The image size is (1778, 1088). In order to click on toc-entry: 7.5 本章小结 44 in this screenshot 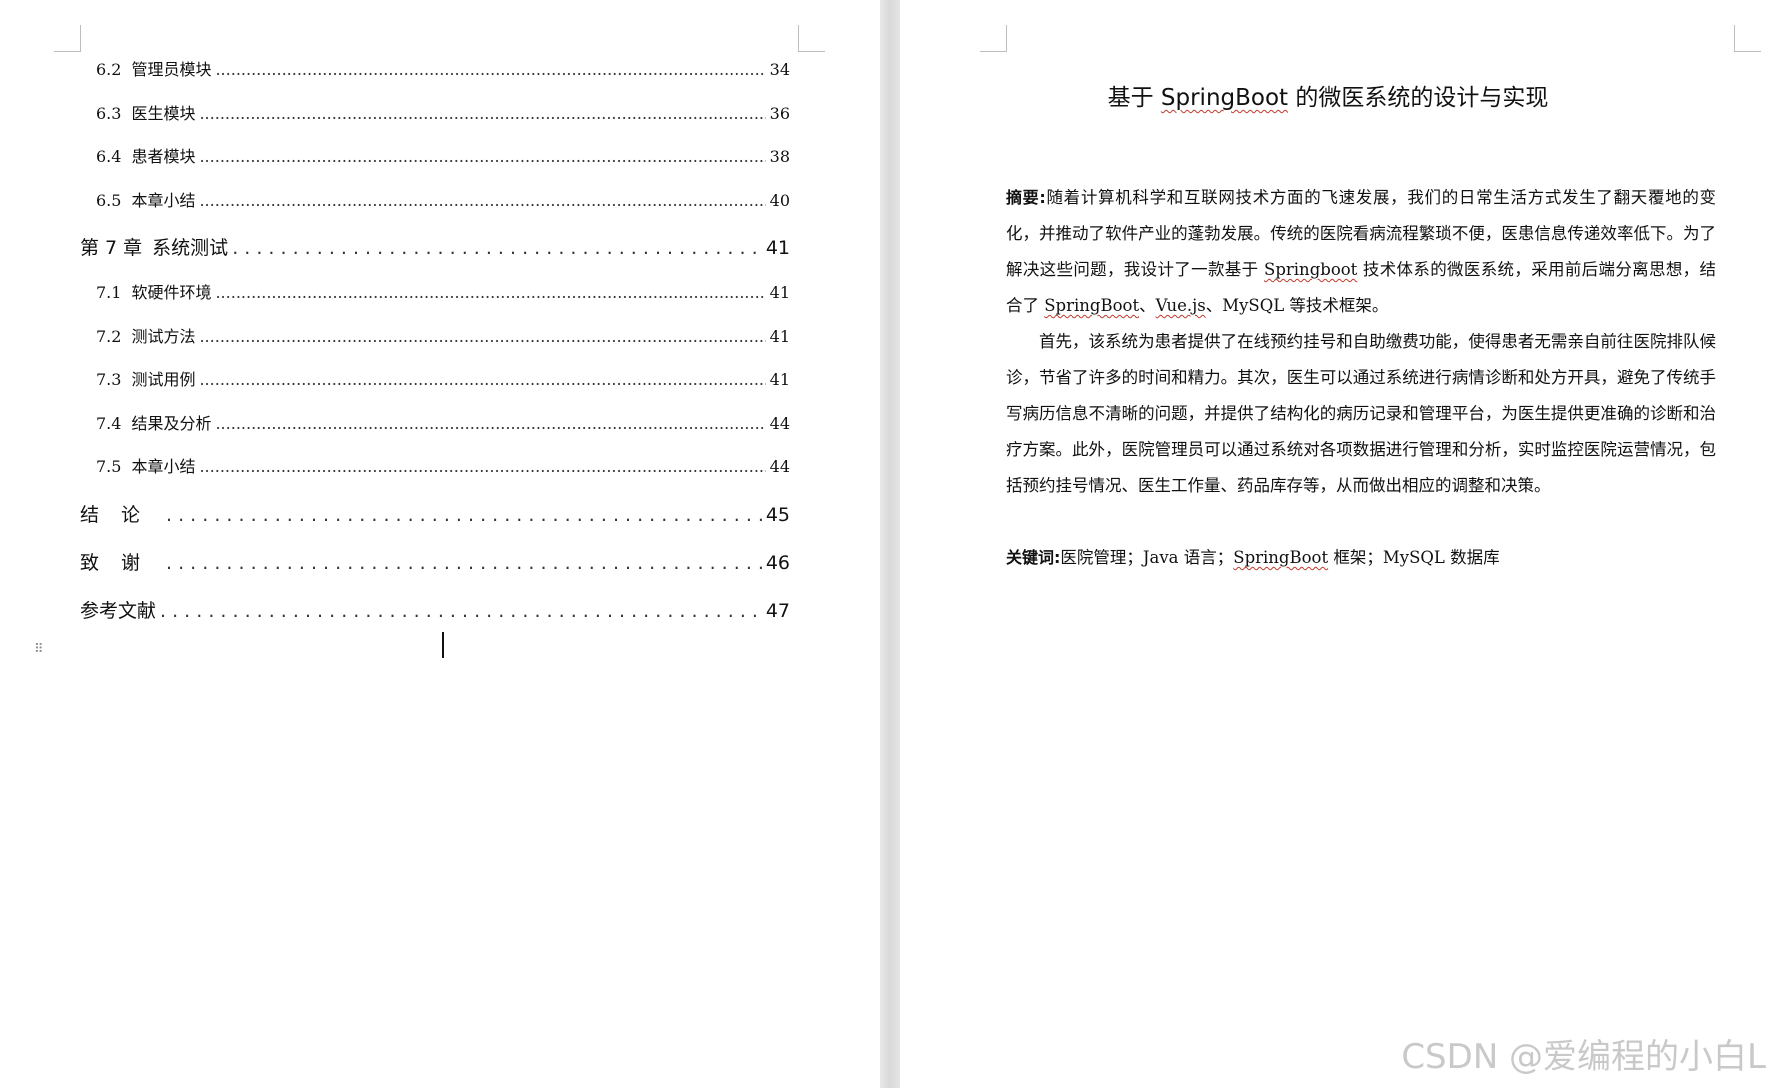, I will do `click(443, 465)`.